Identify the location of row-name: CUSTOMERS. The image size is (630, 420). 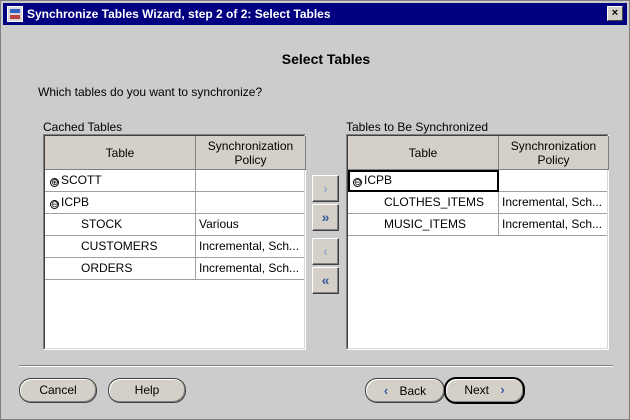
(120, 247).